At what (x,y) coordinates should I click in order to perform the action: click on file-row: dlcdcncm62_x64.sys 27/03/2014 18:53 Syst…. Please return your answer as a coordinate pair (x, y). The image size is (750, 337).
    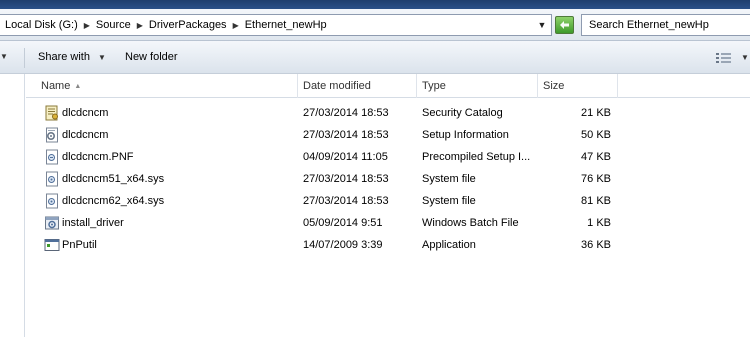
    Looking at the image, I should click on (388, 201).